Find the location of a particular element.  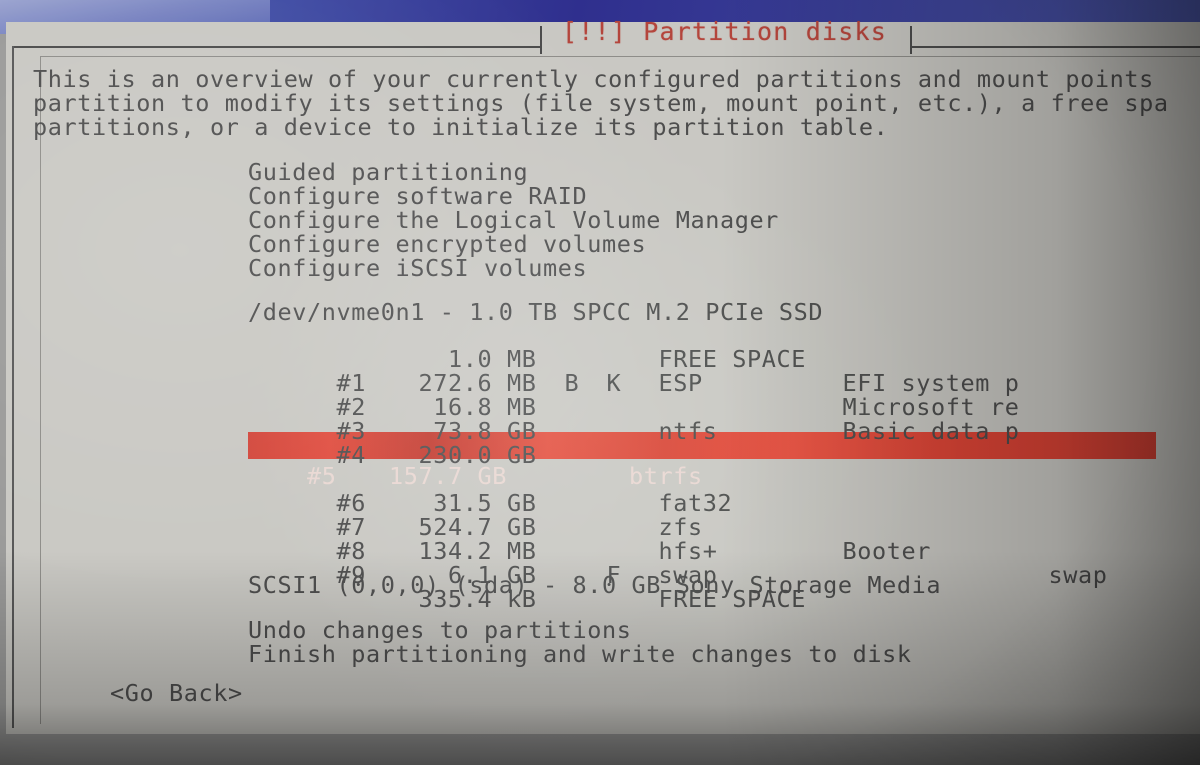

menu-item-guided-partitioning: Guided partitioning is located at coordinates (388, 172).